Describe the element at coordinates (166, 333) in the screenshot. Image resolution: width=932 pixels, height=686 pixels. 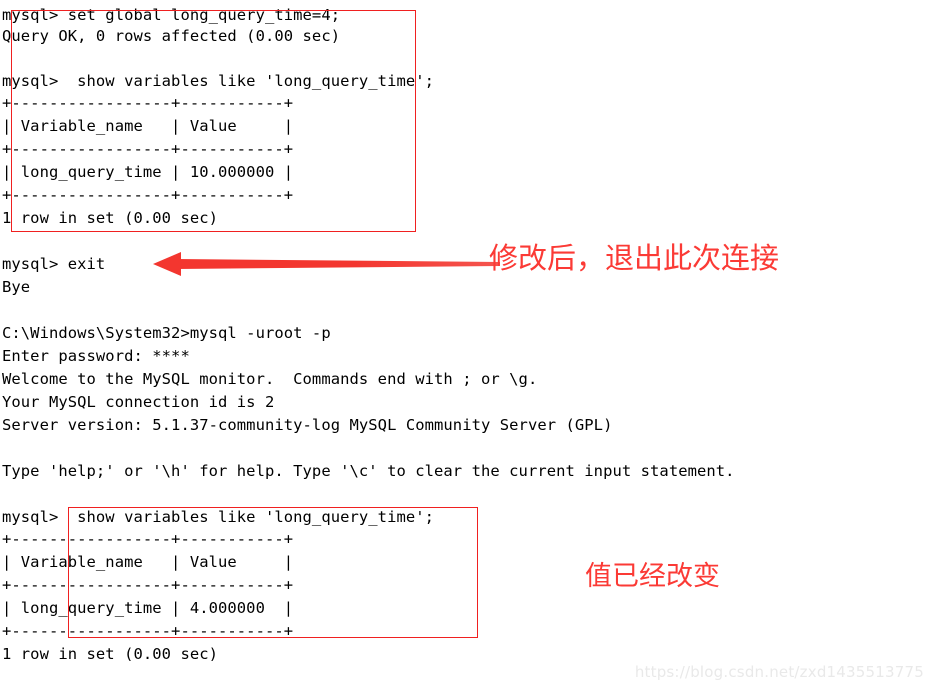
I see `console-line: C:\Windows\System32>mysql -uroot -p` at that location.